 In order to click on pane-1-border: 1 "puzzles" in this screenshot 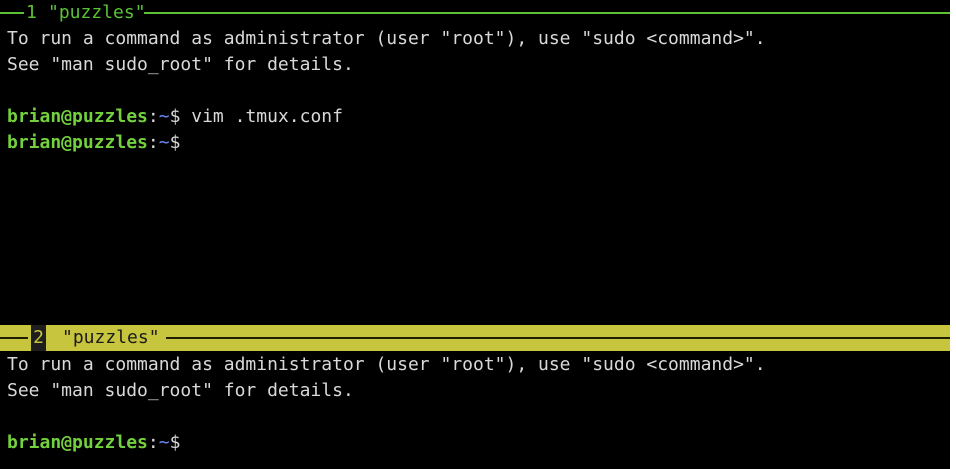, I will do `click(475, 13)`.